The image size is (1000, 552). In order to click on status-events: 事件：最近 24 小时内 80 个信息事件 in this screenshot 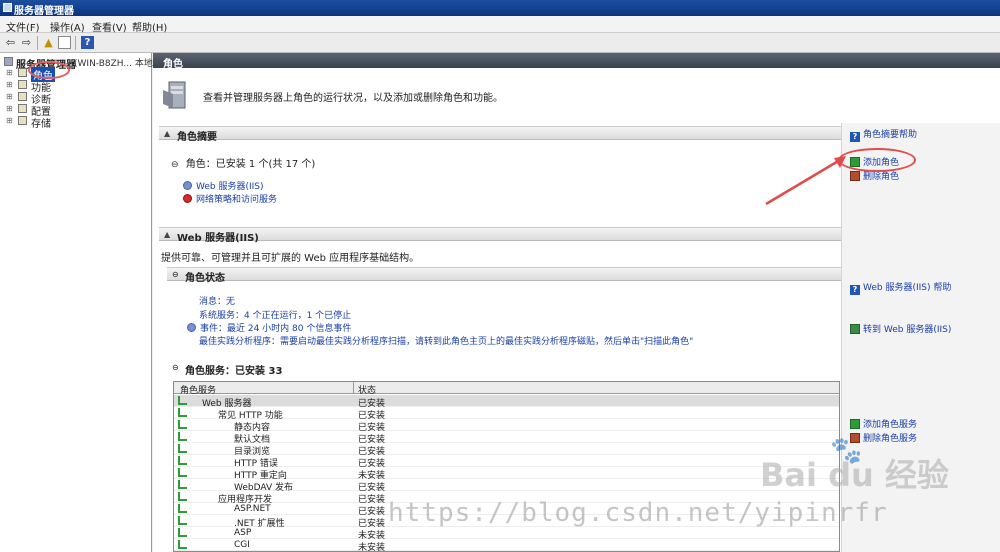, I will do `click(269, 327)`.